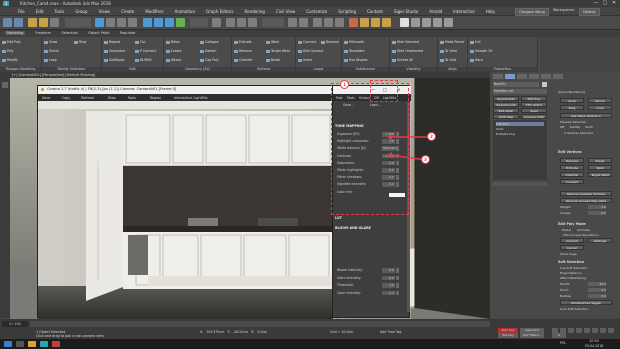 The image size is (620, 349). I want to click on edit-poly-mode-header: Edit Poly Mode, so click(572, 224).